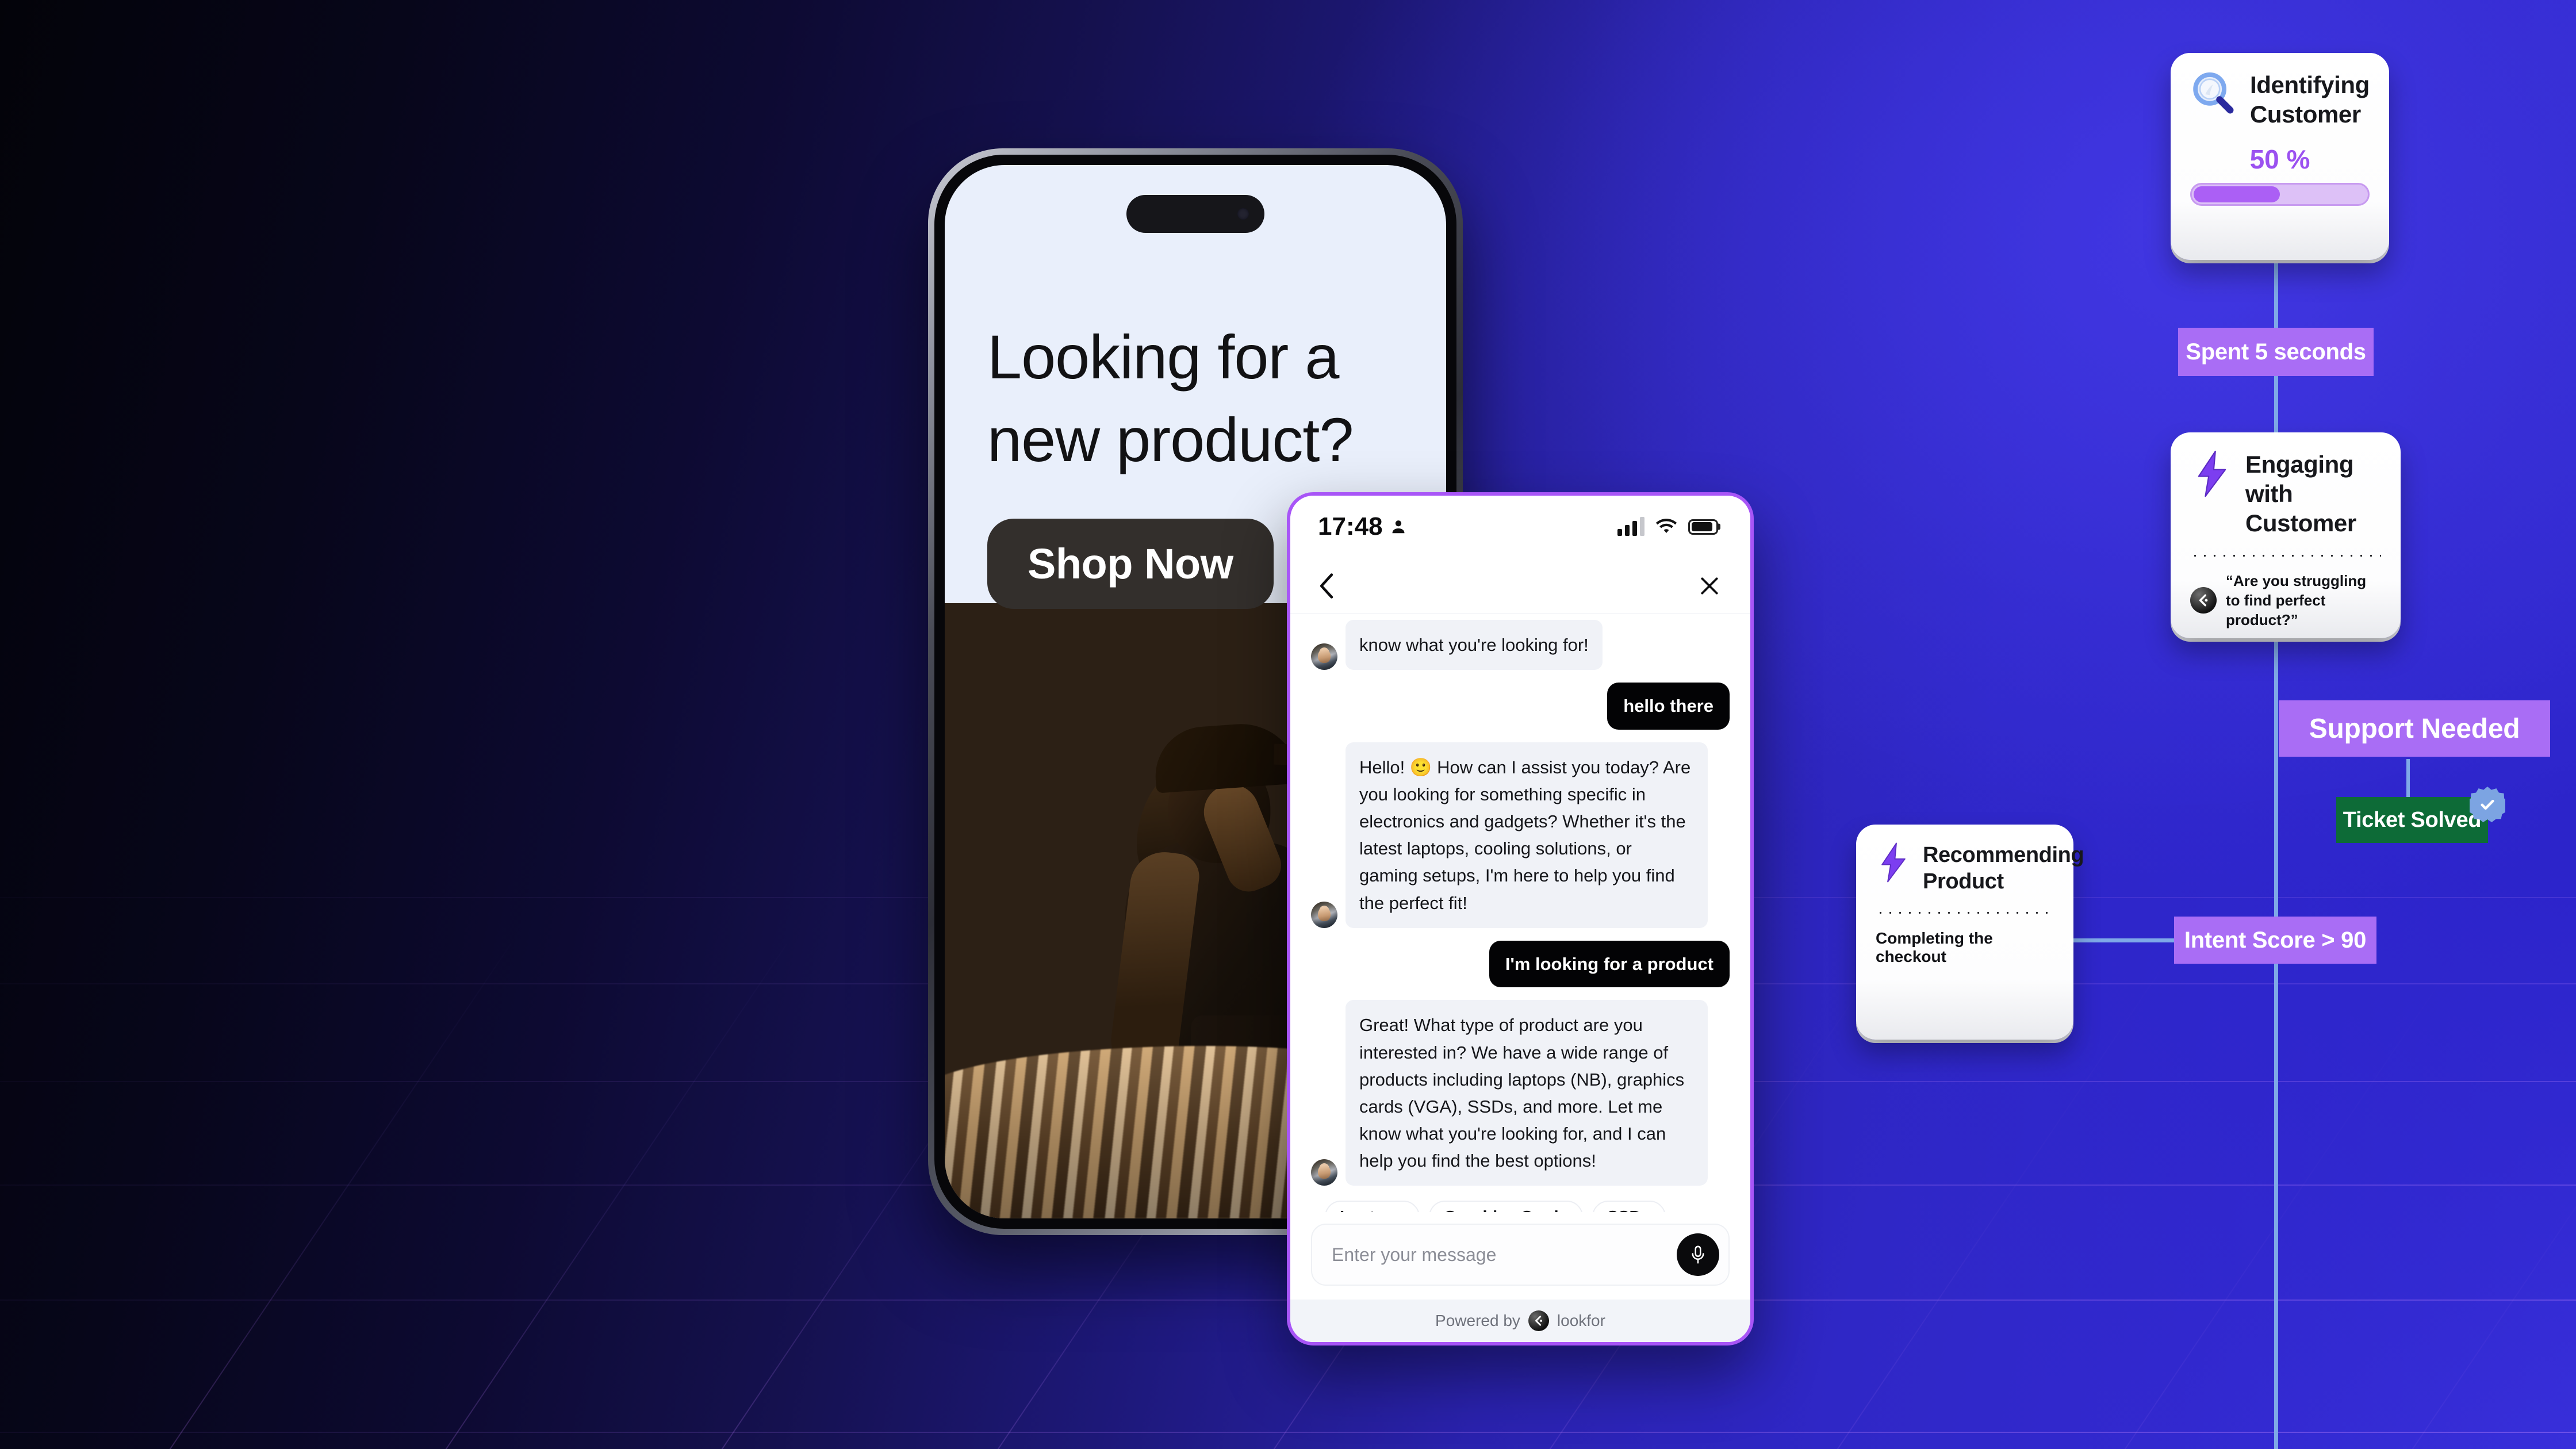 Image resolution: width=2576 pixels, height=1449 pixels. Describe the element at coordinates (1372, 1206) in the screenshot. I see `quick-reply-laptops: Laptops` at that location.